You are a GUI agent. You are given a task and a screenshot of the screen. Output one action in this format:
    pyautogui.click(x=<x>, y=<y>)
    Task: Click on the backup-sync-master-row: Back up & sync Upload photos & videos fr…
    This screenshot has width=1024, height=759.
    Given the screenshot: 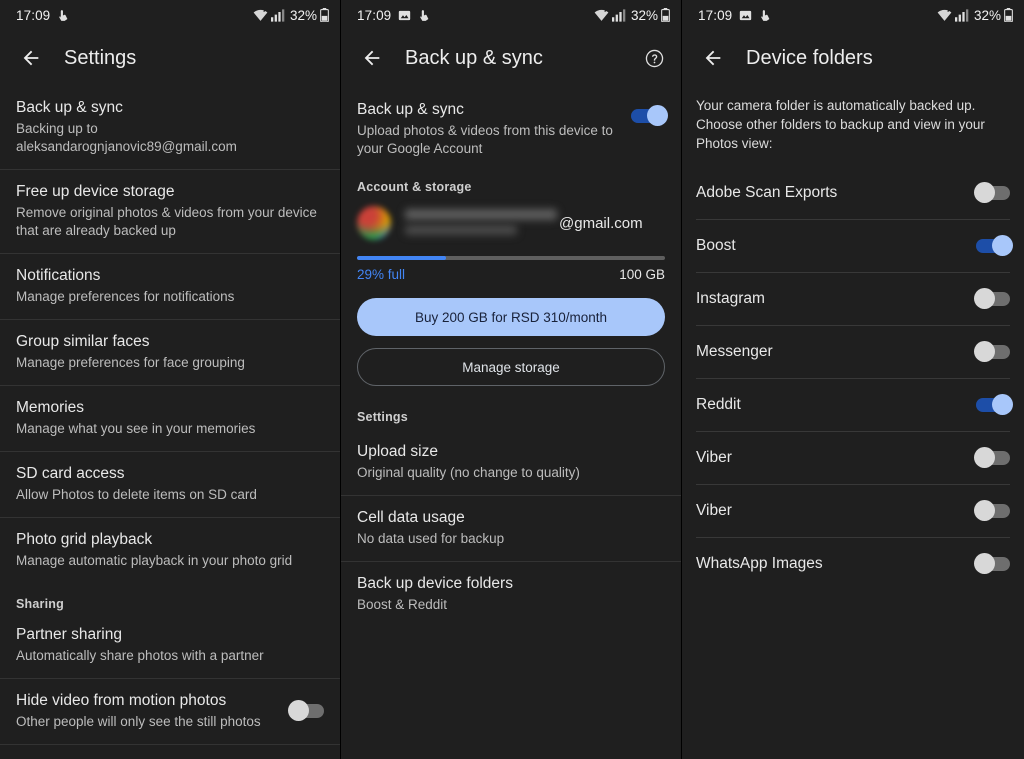 What is the action you would take?
    pyautogui.click(x=511, y=122)
    